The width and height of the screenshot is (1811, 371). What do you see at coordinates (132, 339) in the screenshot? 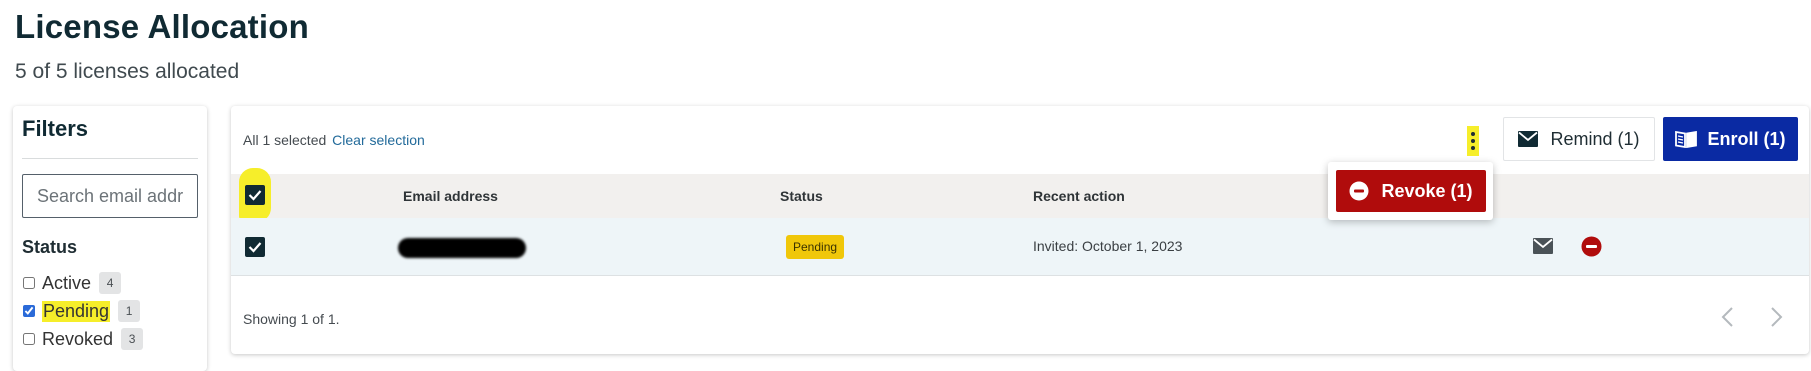
I see `status-revoked-count: 3` at bounding box center [132, 339].